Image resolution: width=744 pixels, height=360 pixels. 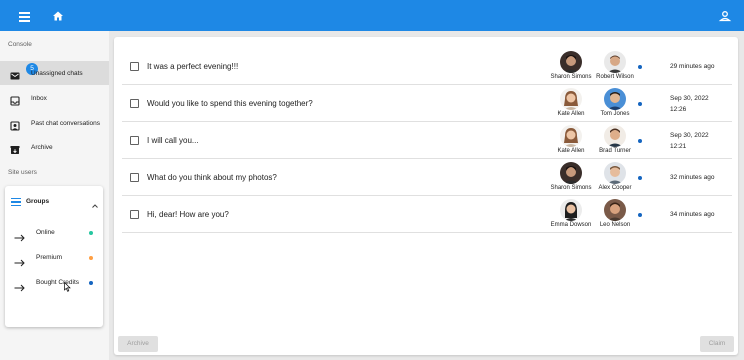 I want to click on group-item-online: Online, so click(x=54, y=233).